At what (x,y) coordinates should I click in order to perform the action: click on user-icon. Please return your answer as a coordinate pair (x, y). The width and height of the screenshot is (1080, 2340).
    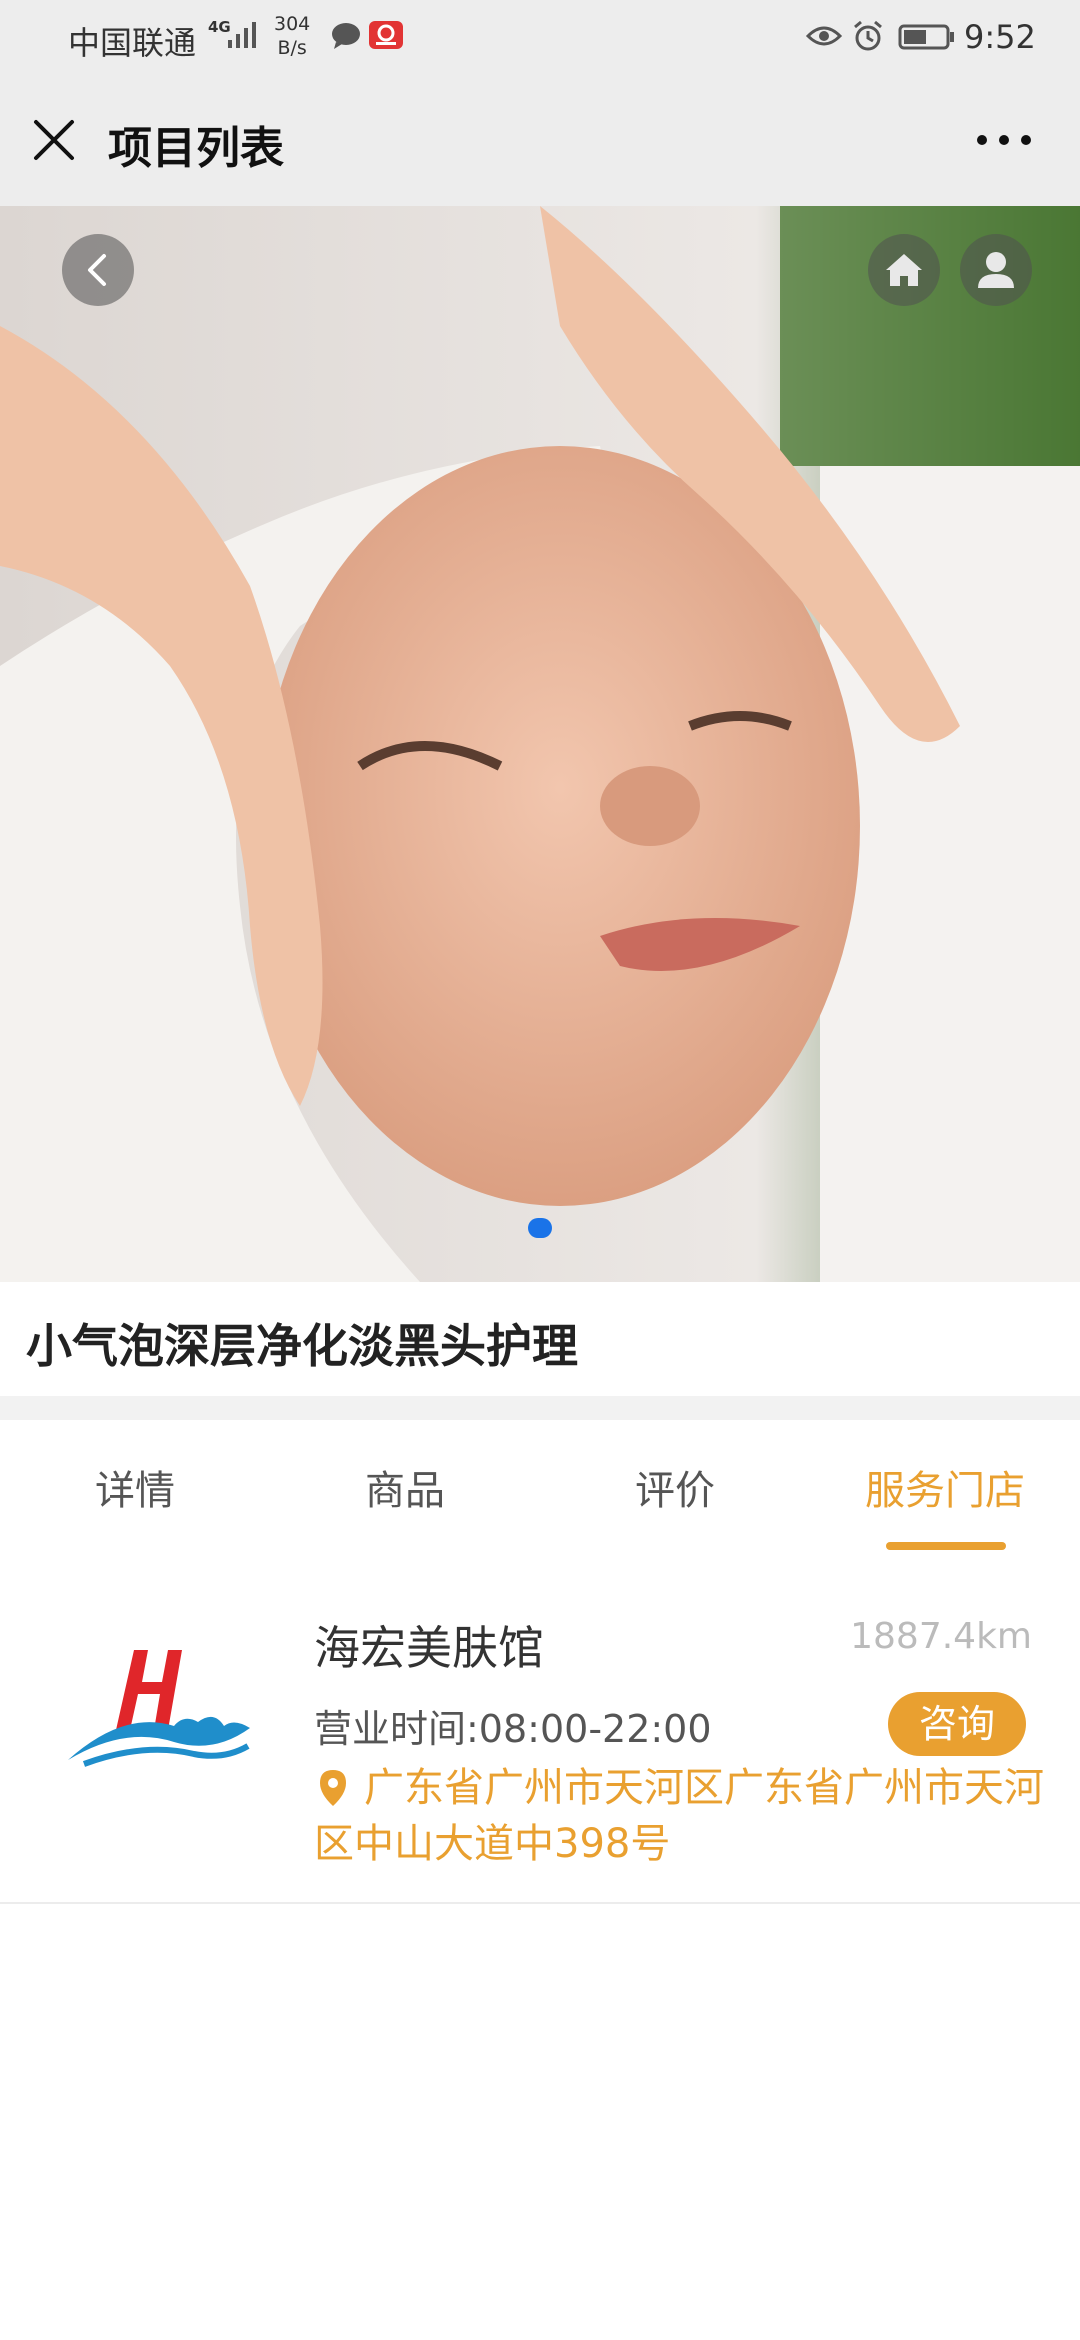
    Looking at the image, I should click on (996, 270).